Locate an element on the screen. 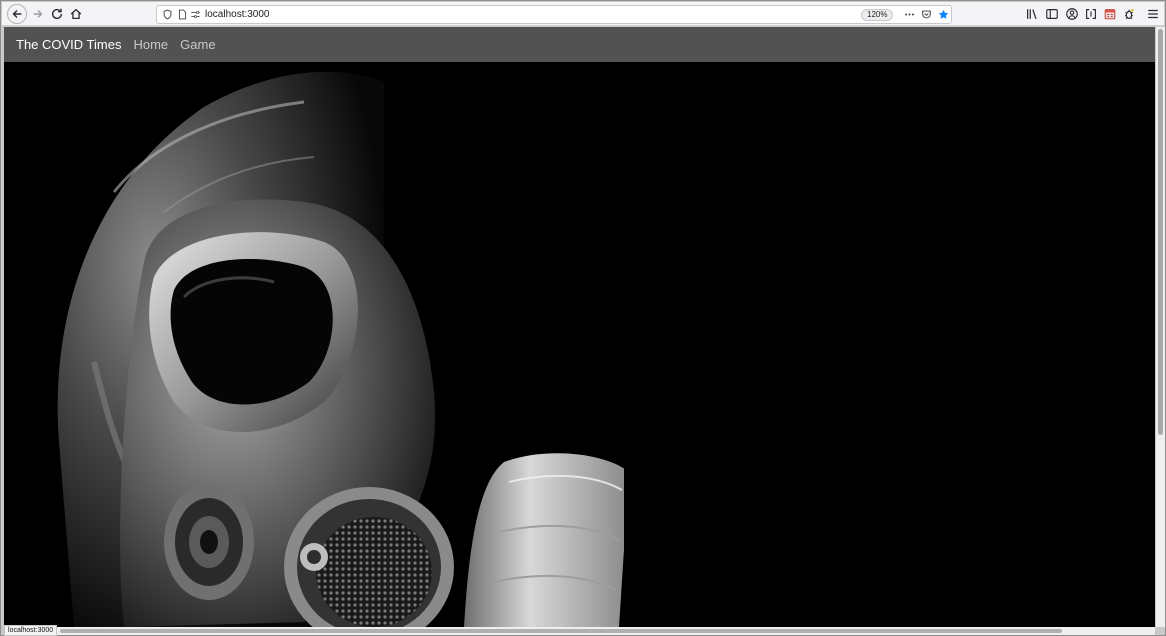  hamburger-menu-icon is located at coordinates (1153, 14).